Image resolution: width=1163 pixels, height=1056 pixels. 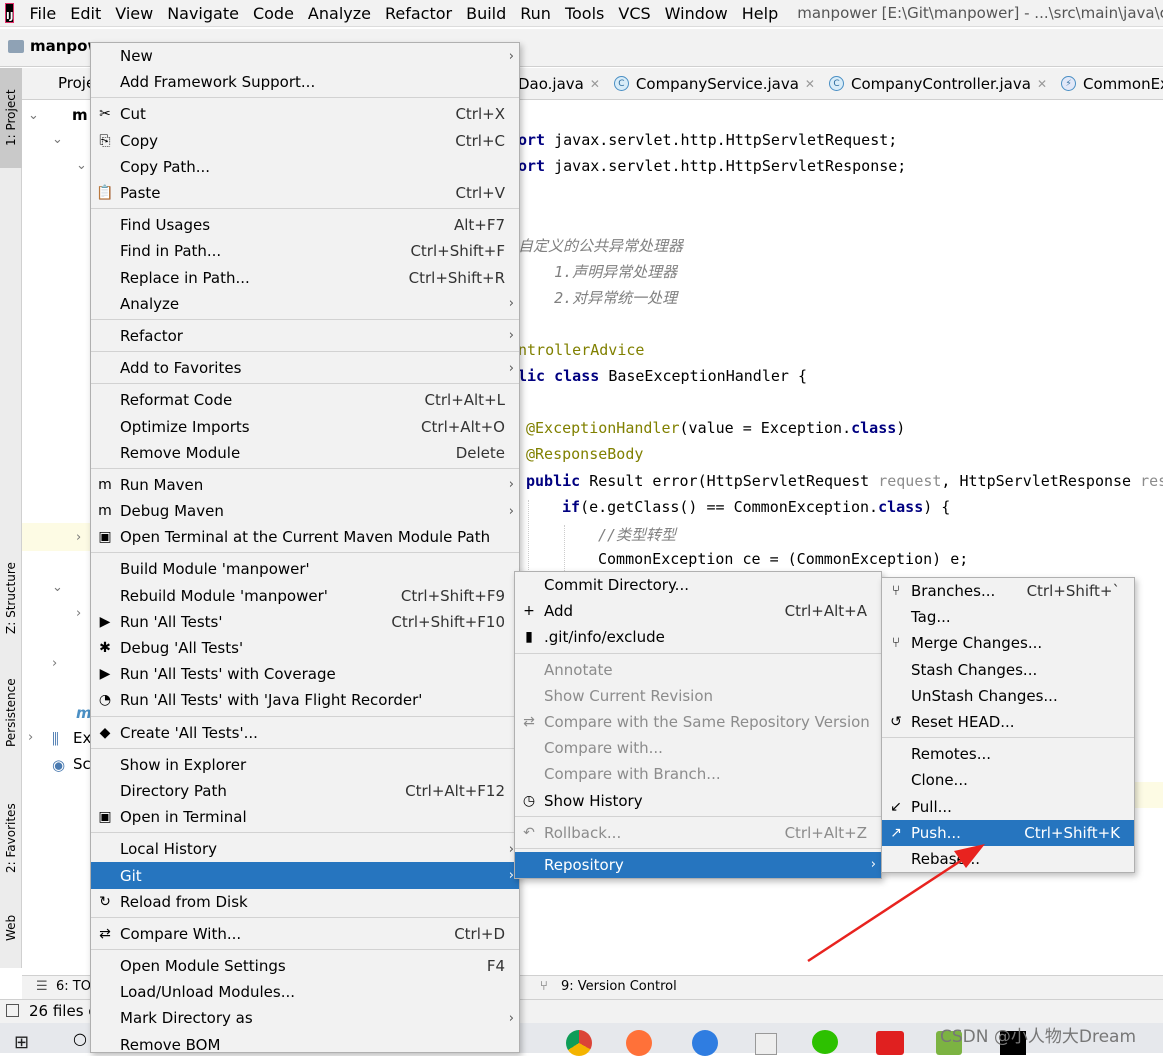 I want to click on annotation-arrow, so click(x=896, y=903).